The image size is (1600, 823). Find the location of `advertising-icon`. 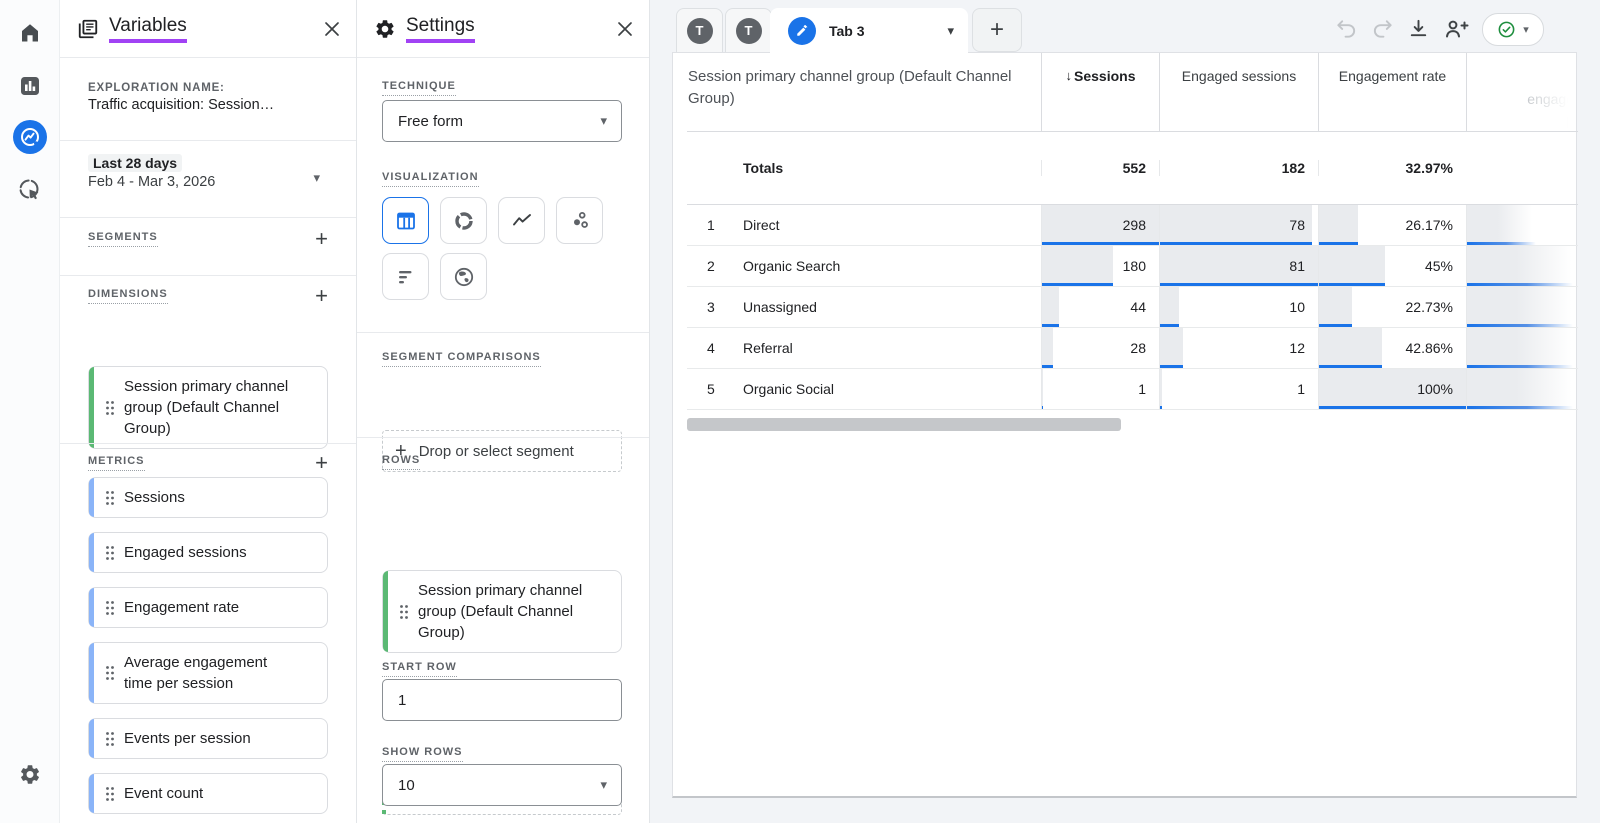

advertising-icon is located at coordinates (30, 190).